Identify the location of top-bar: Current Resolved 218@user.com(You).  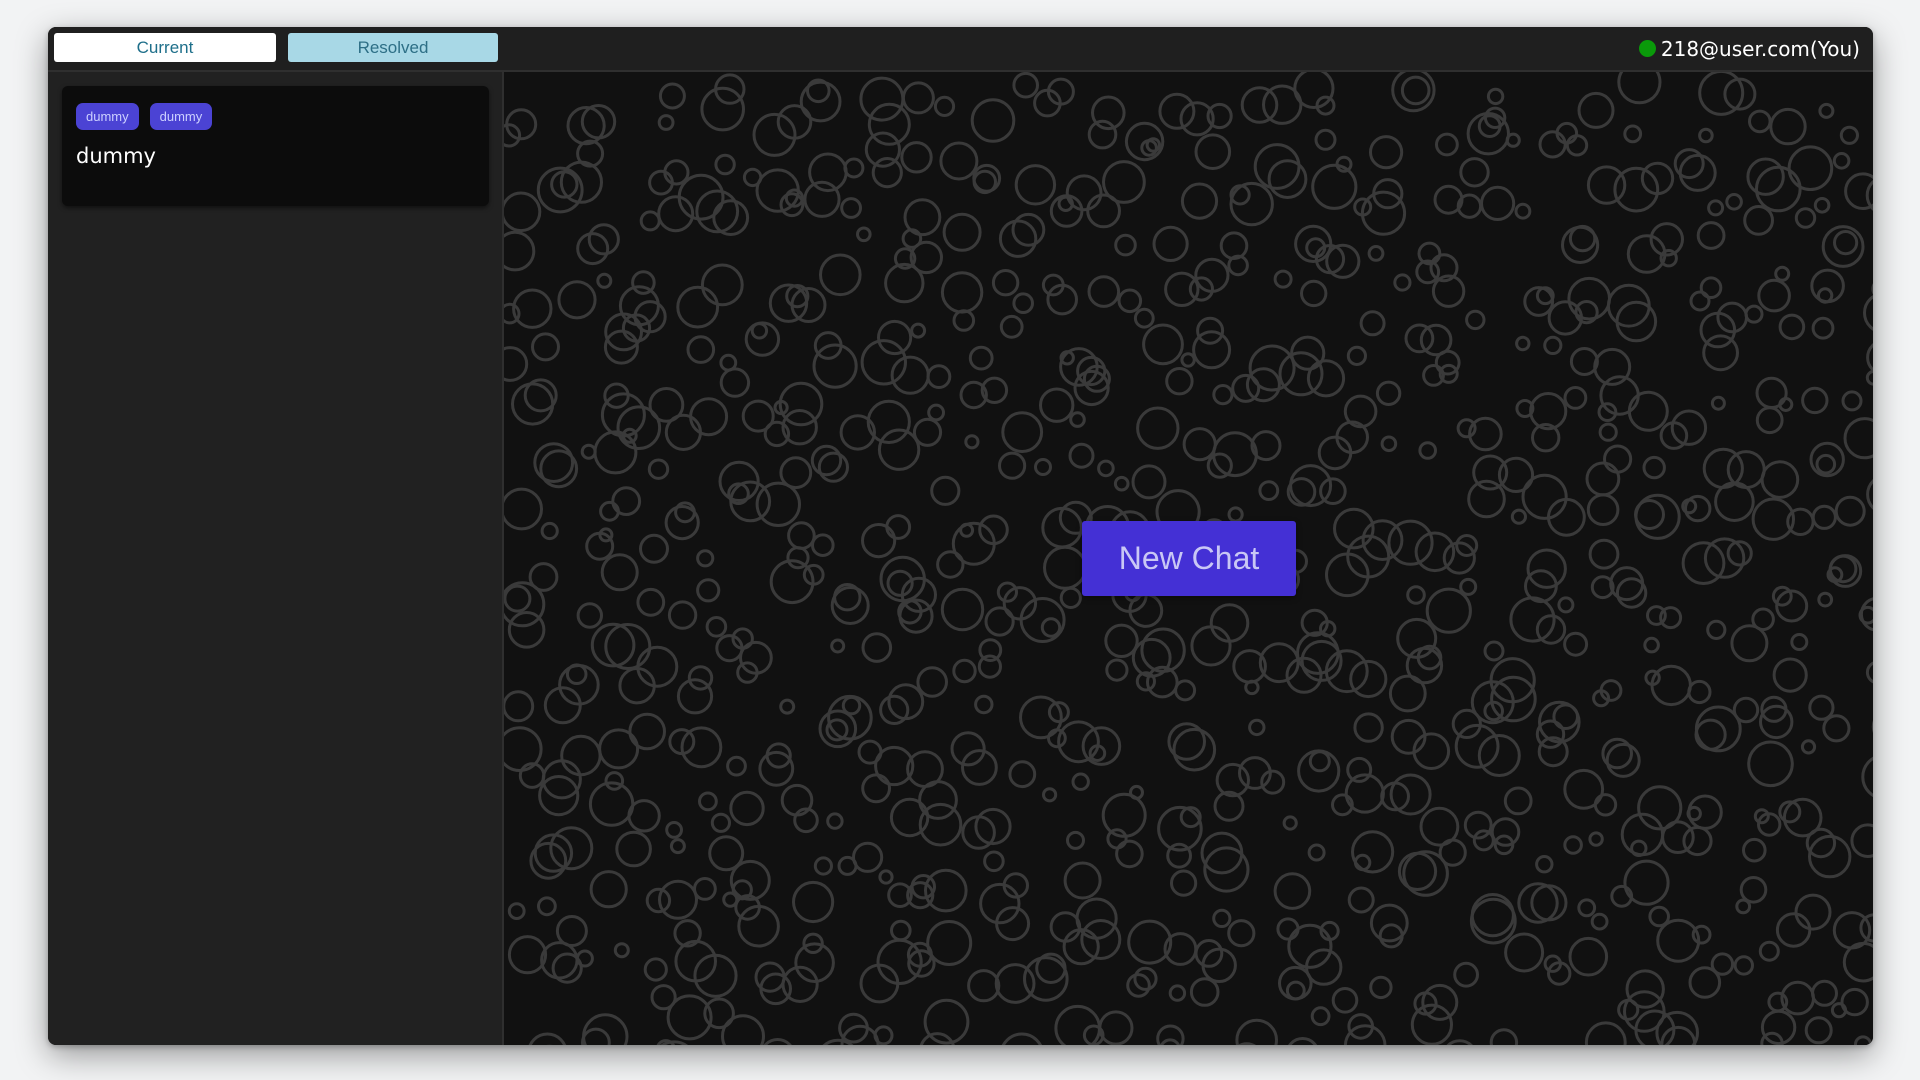
(960, 49).